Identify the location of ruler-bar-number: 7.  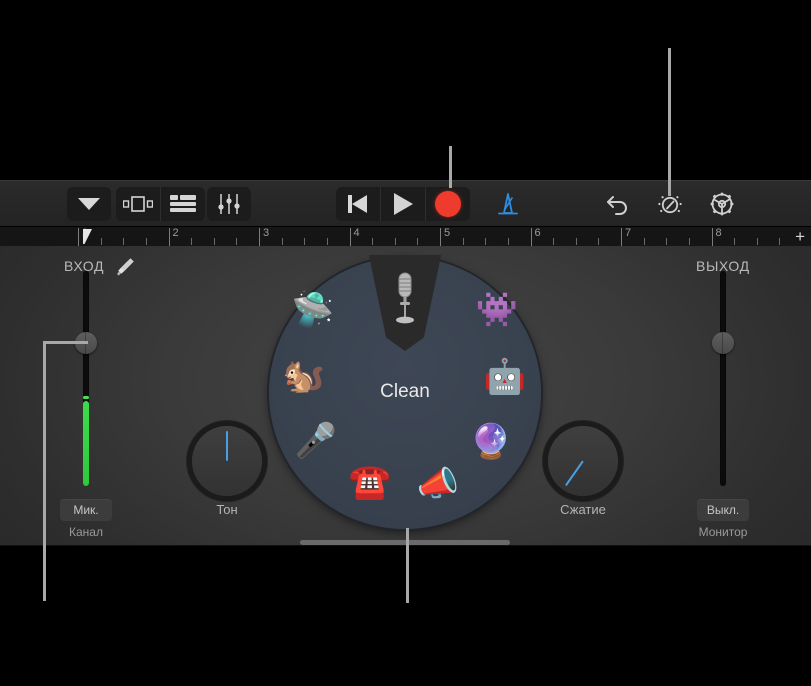
(628, 233).